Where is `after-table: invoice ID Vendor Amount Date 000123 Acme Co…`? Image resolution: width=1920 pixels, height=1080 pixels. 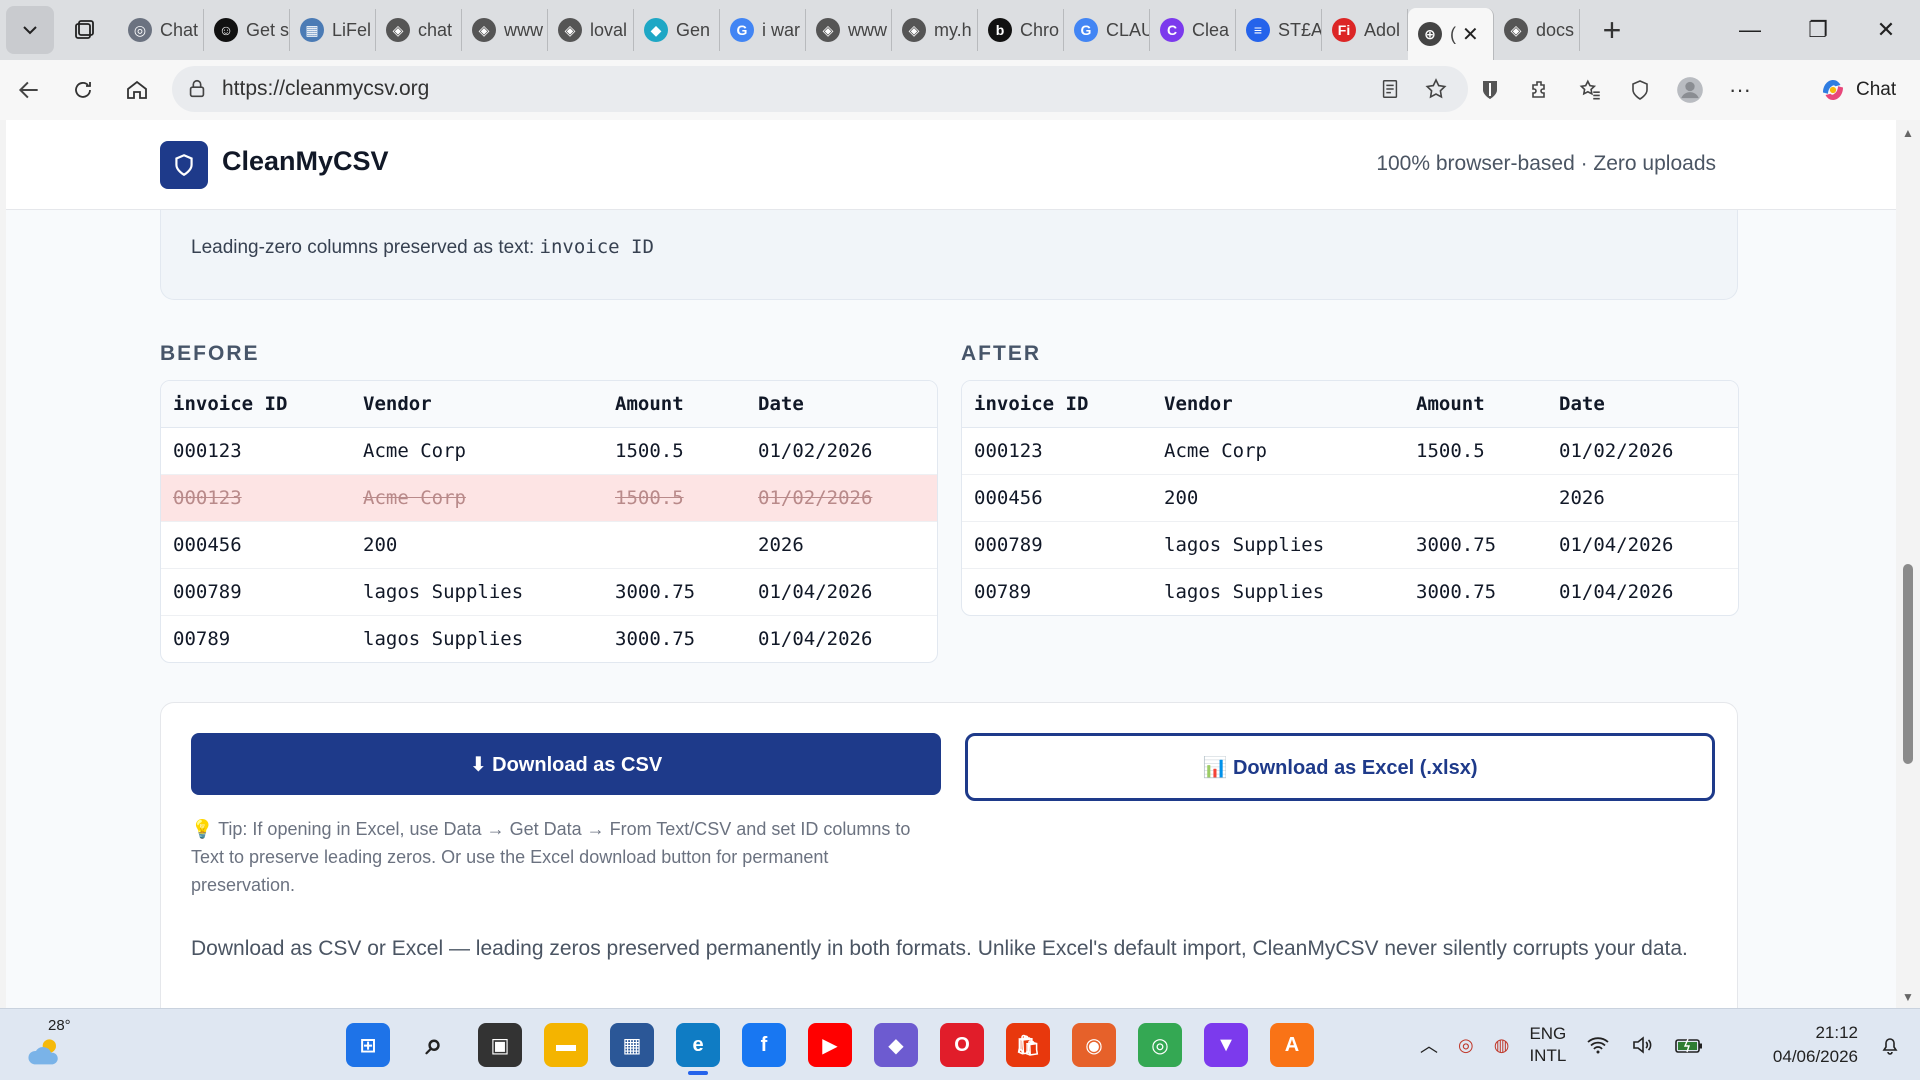 after-table: invoice ID Vendor Amount Date 000123 Acme Co… is located at coordinates (1350, 498).